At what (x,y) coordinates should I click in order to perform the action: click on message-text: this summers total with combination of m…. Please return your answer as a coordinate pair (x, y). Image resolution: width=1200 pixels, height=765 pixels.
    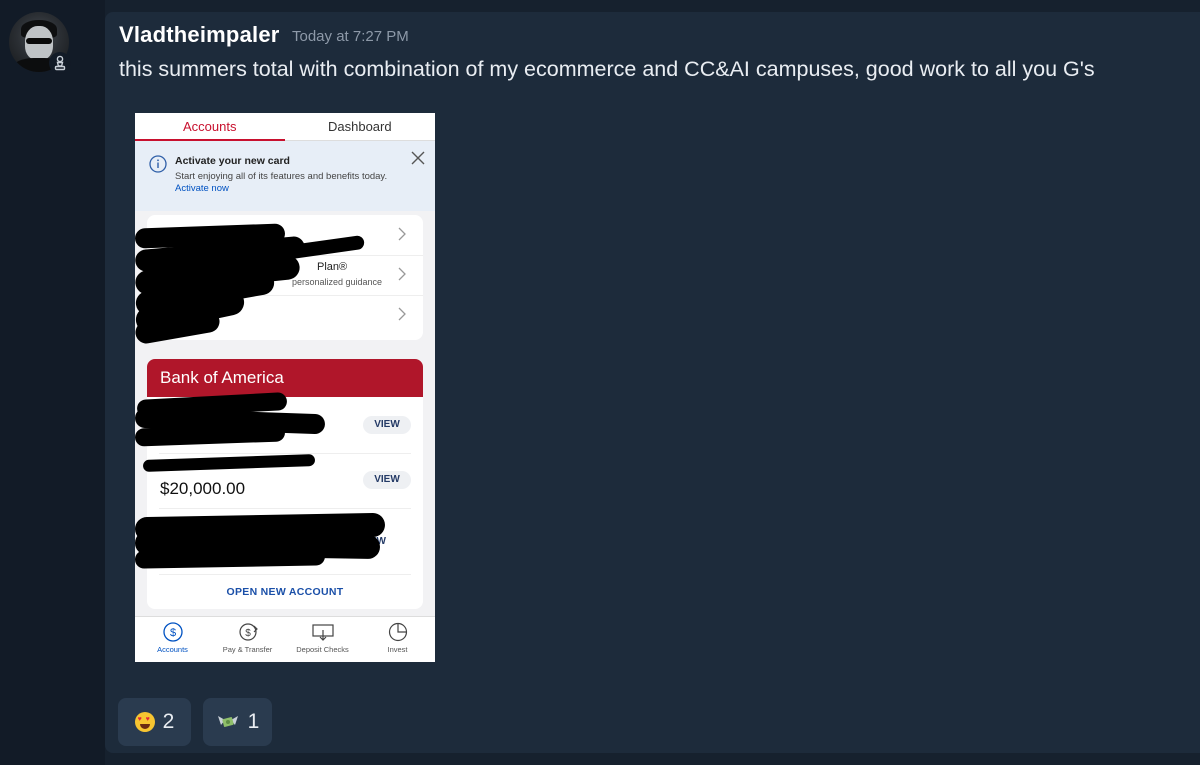
    Looking at the image, I should click on (607, 69).